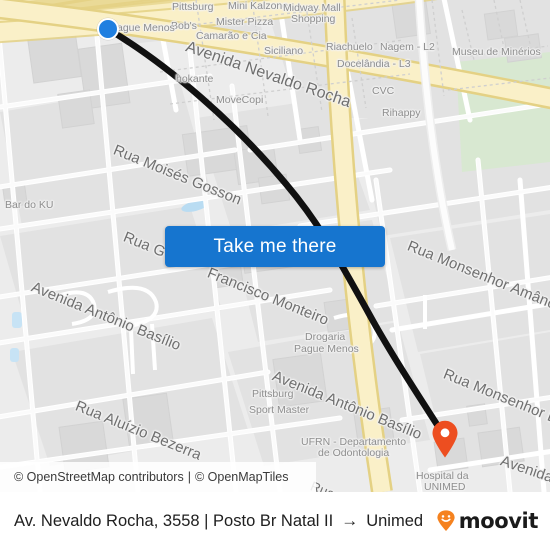 The width and height of the screenshot is (550, 550). What do you see at coordinates (108, 29) in the screenshot?
I see `origin-marker` at bounding box center [108, 29].